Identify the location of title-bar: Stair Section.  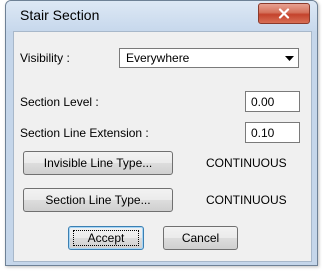
(161, 16).